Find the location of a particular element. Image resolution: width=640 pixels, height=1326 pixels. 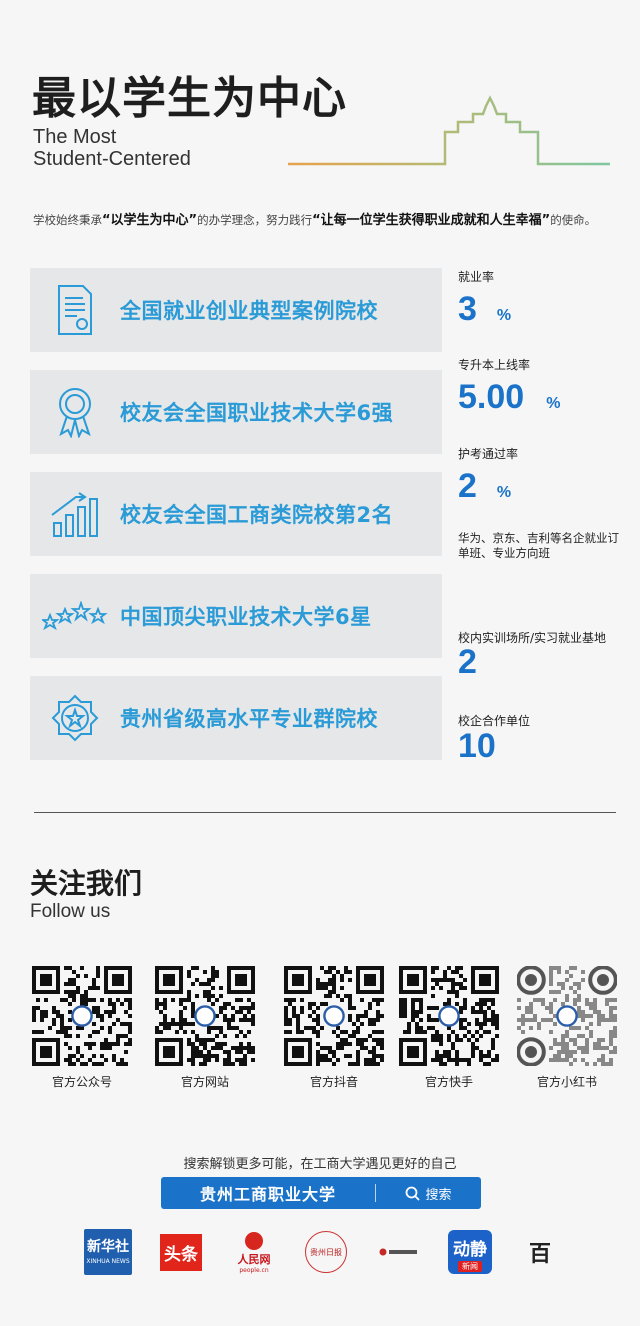

enterprise-note: 华为、京东、吉利等名企就业订单班、专业方向班 is located at coordinates (538, 545).